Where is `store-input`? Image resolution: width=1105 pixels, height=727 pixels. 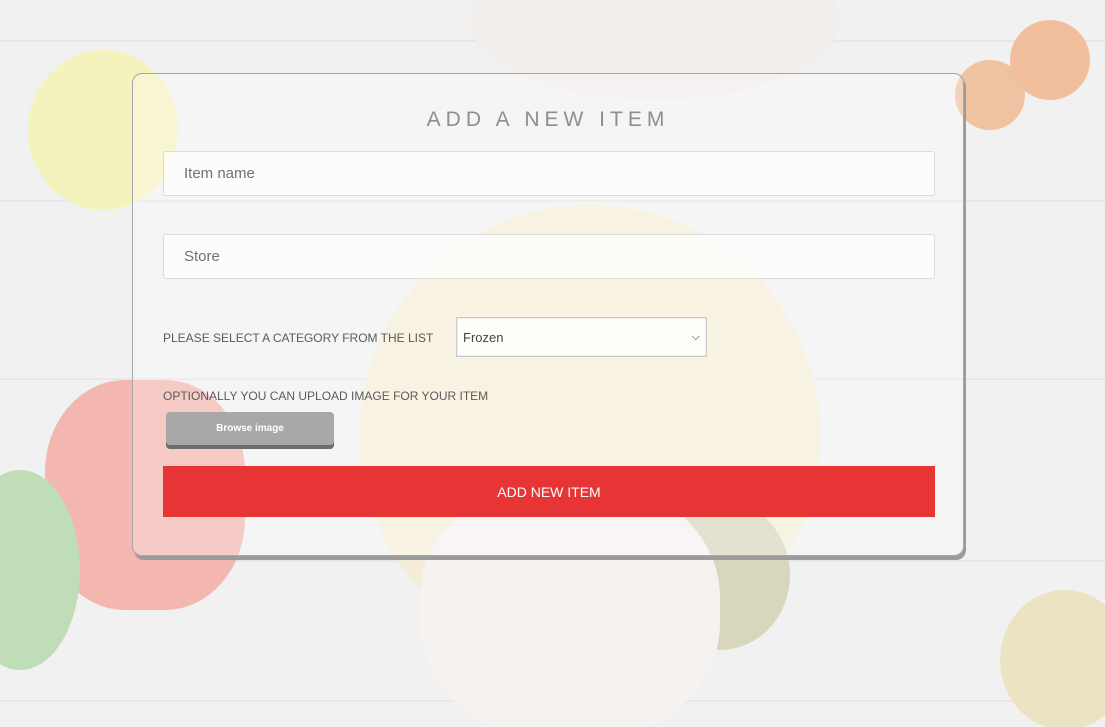 store-input is located at coordinates (549, 256).